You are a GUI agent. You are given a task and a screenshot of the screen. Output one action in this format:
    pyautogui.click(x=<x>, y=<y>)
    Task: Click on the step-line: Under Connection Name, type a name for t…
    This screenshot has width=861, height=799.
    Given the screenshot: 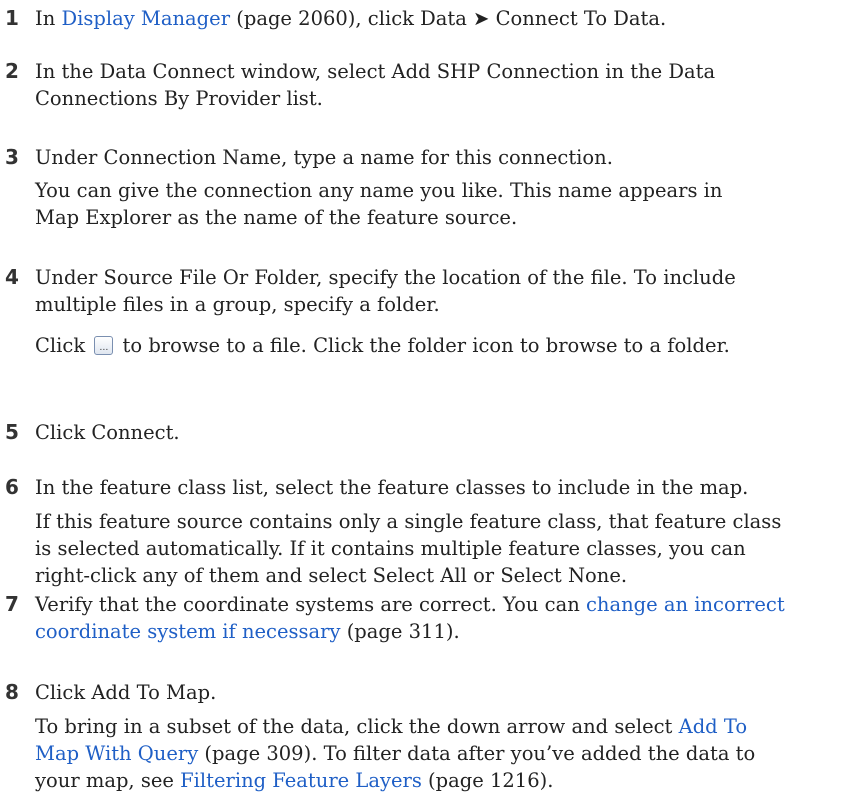 What is the action you would take?
    pyautogui.click(x=324, y=158)
    